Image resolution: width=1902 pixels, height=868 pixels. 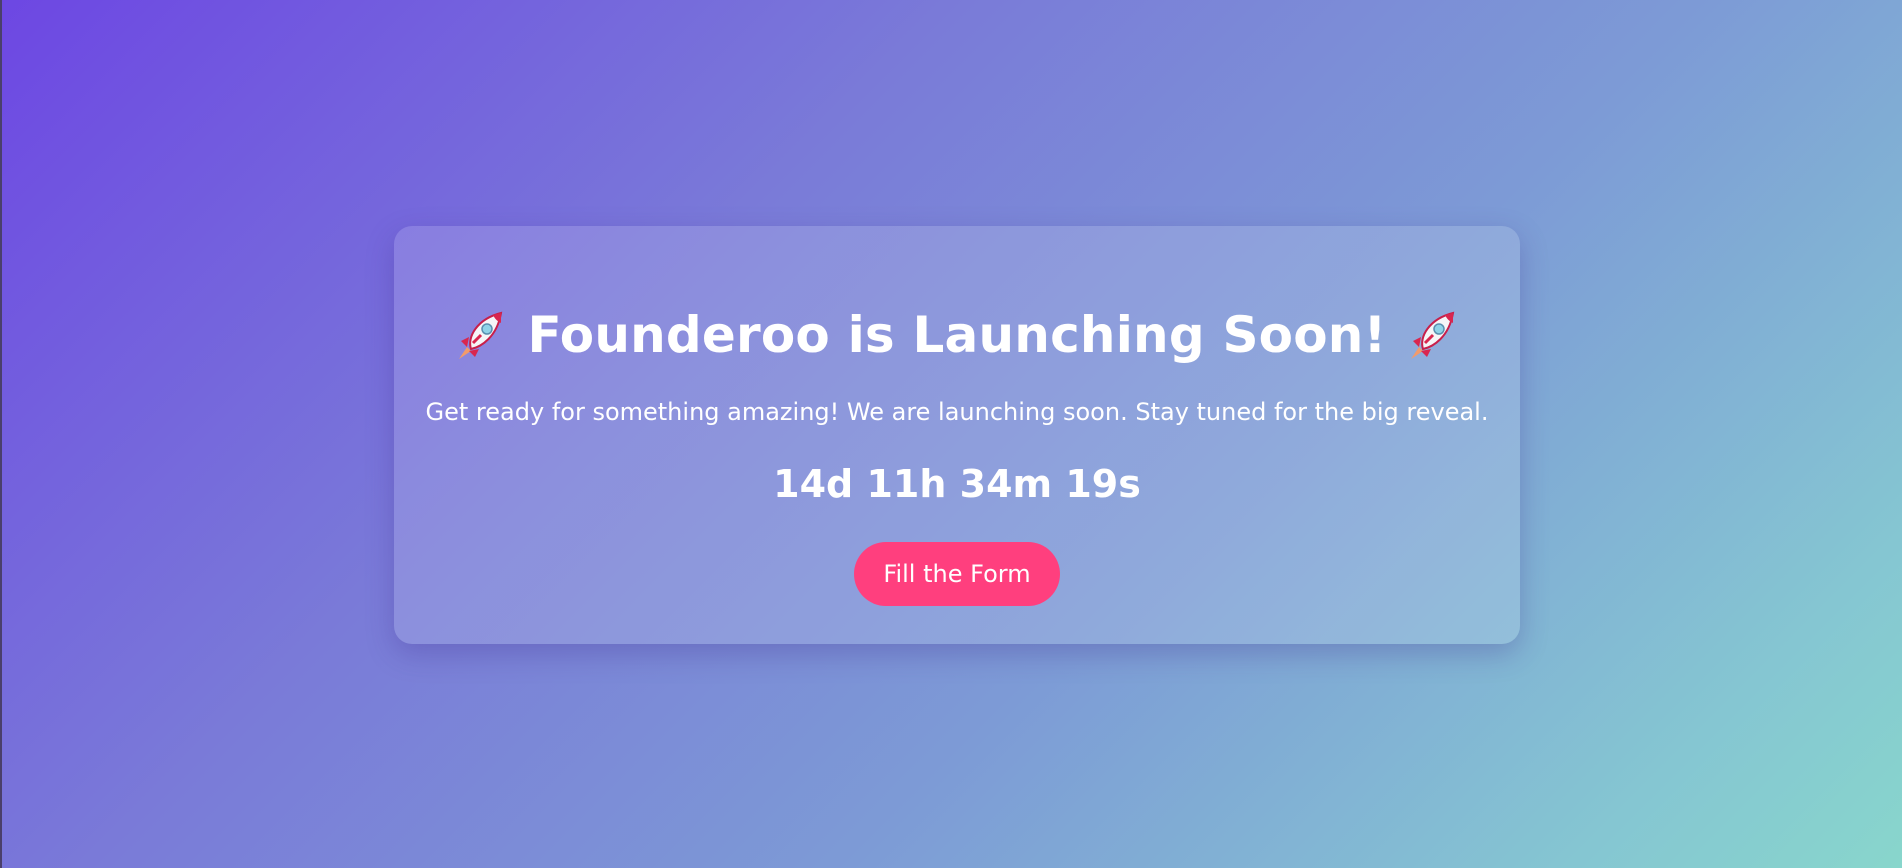 I want to click on page-title-row: Founderoo is Launching Soon!, so click(x=957, y=335).